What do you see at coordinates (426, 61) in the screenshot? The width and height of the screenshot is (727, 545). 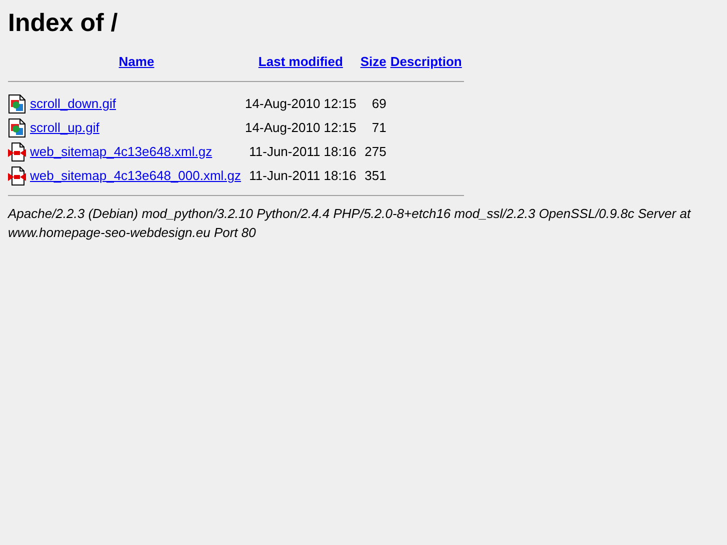 I see `column-sort-link: Description` at bounding box center [426, 61].